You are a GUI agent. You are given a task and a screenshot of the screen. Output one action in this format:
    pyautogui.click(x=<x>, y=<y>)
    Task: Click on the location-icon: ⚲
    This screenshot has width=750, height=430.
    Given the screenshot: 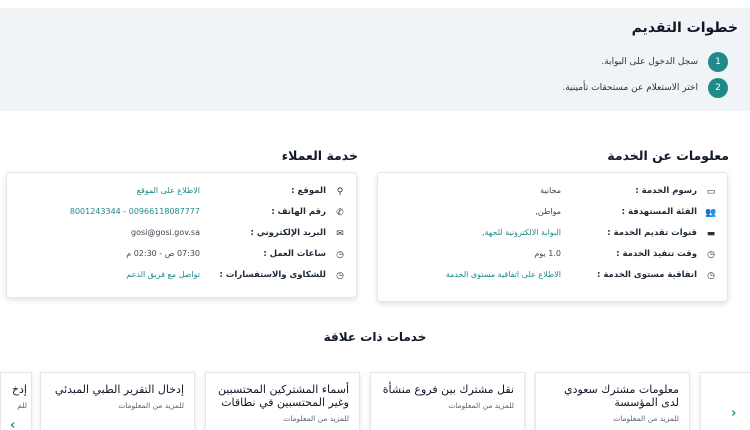 What is the action you would take?
    pyautogui.click(x=340, y=192)
    